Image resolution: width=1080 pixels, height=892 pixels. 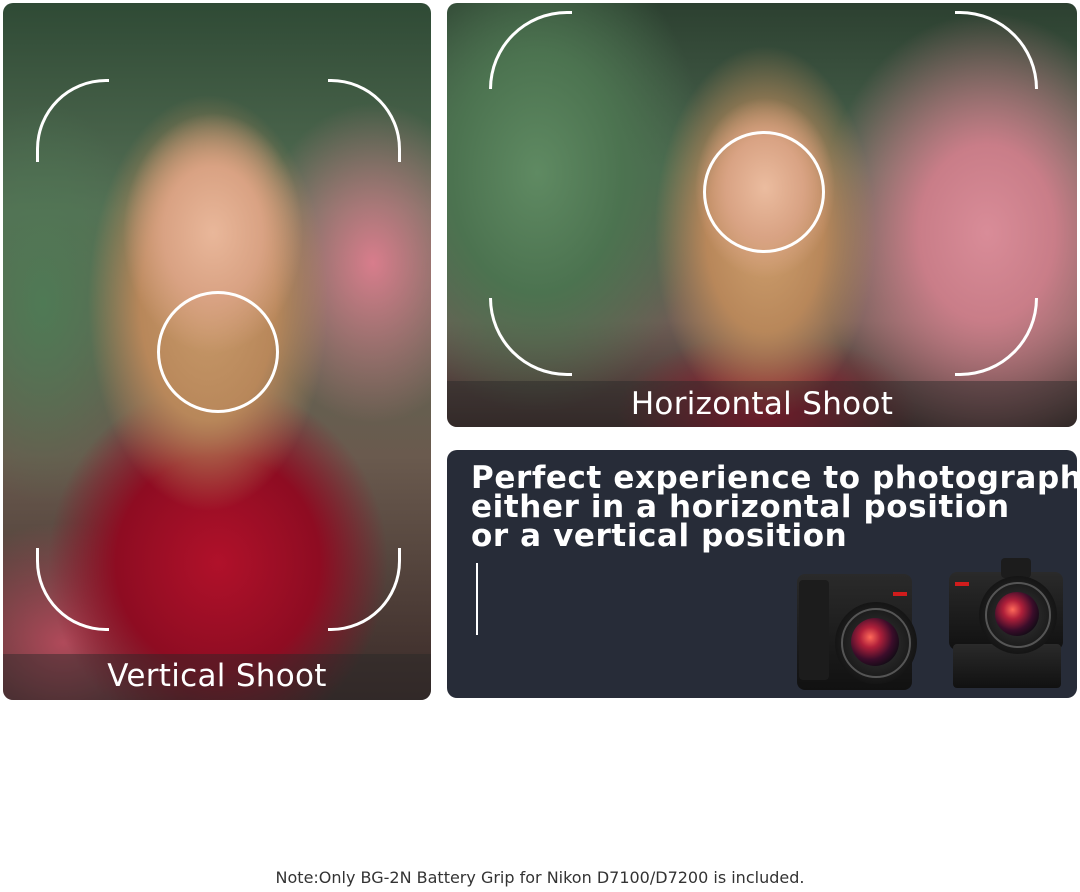 I want to click on headline-line: or a vertical position, so click(x=659, y=536).